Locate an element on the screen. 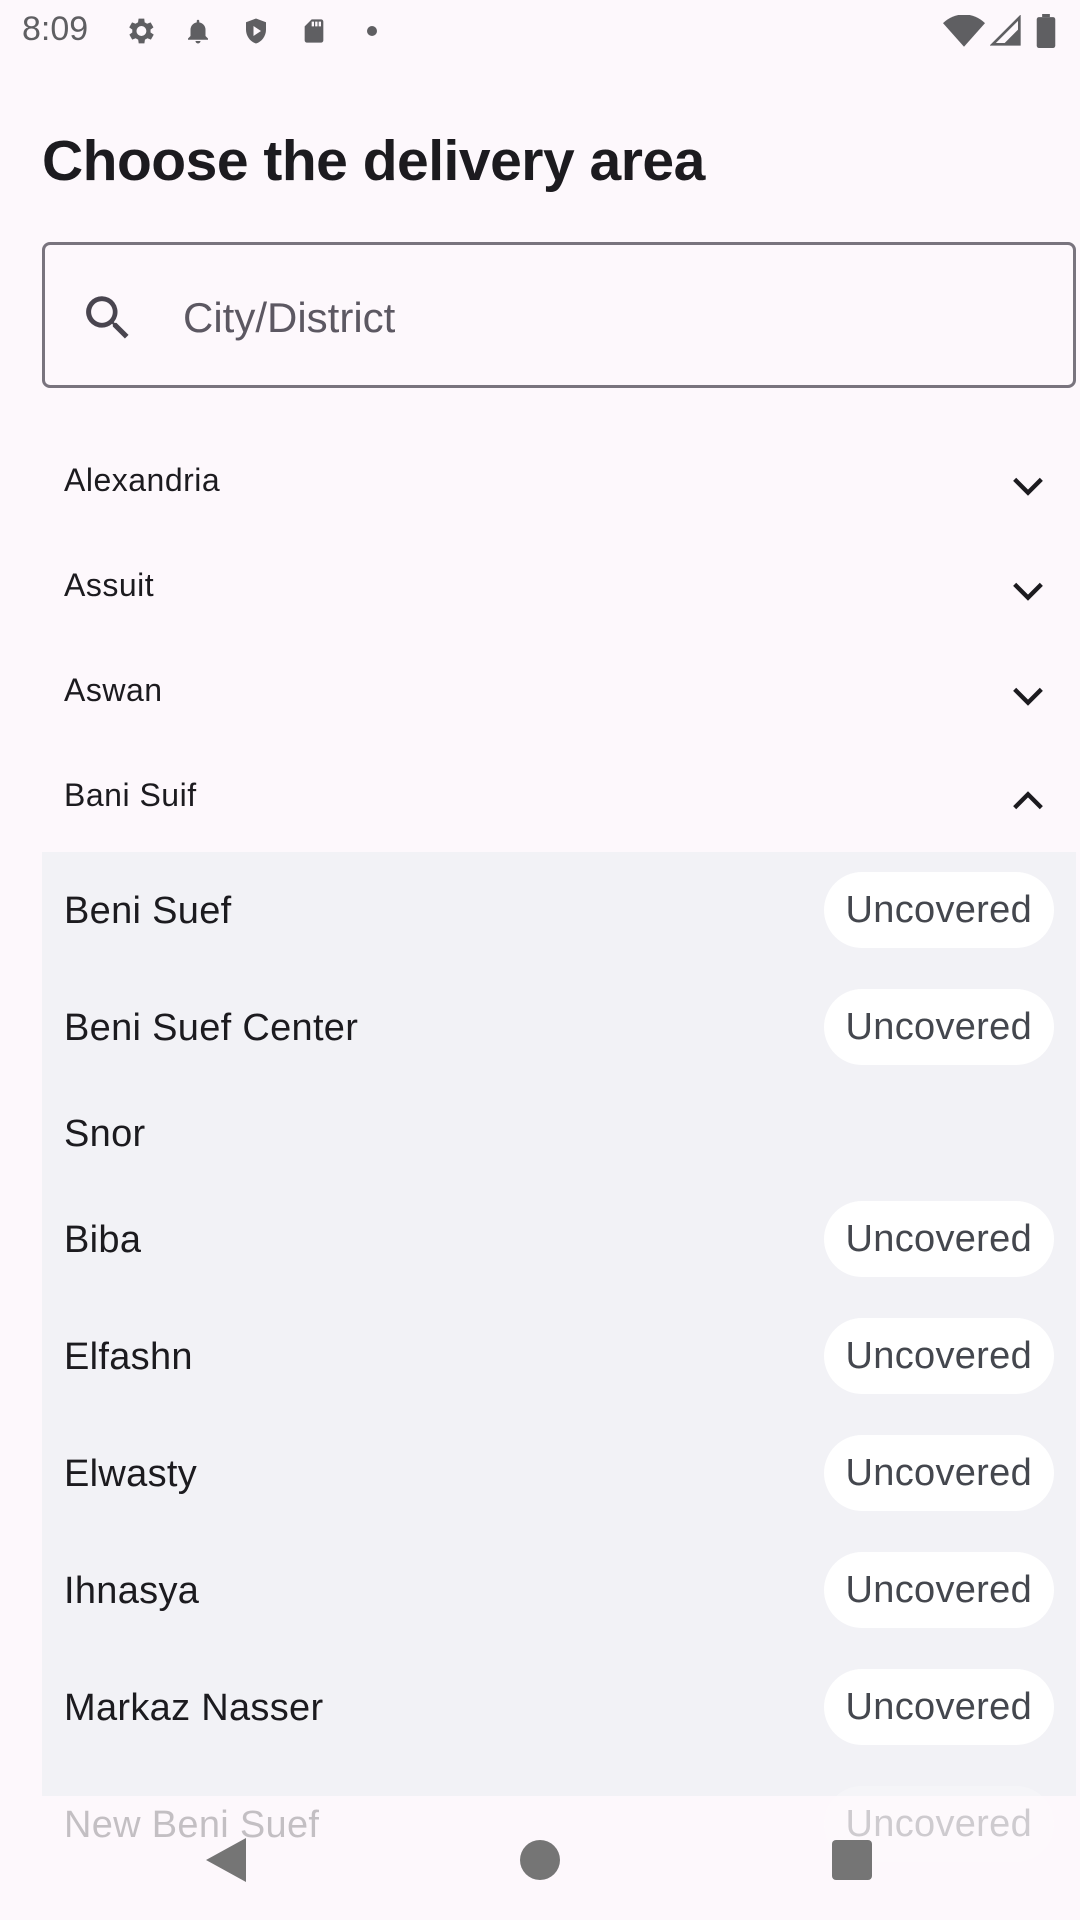 Image resolution: width=1080 pixels, height=1920 pixels. status-time: 8:09 is located at coordinates (55, 29).